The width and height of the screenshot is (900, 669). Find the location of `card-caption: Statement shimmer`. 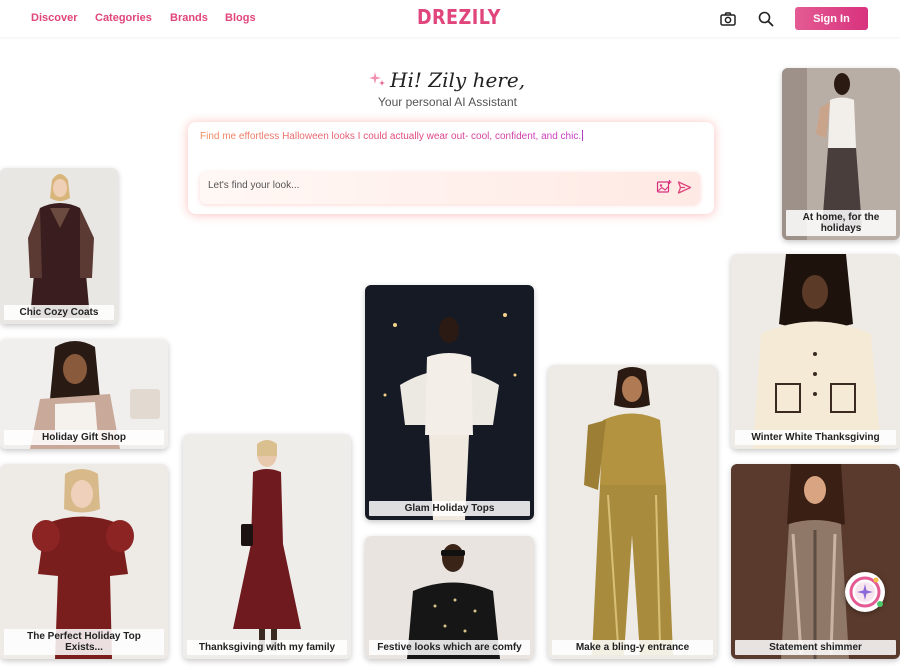

card-caption: Statement shimmer is located at coordinates (815, 647).